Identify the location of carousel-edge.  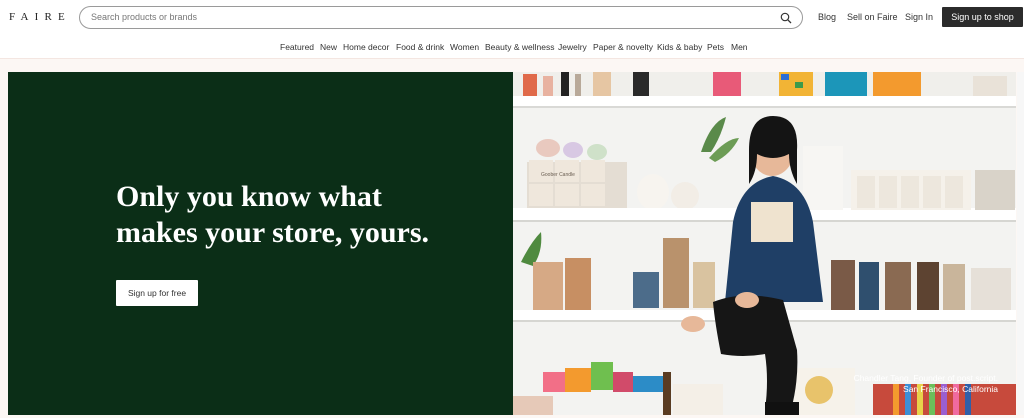
(1020, 243).